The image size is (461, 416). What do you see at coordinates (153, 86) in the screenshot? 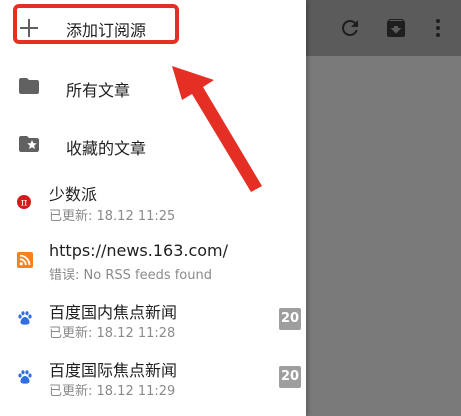
I see `all-articles-item: 所有文章` at bounding box center [153, 86].